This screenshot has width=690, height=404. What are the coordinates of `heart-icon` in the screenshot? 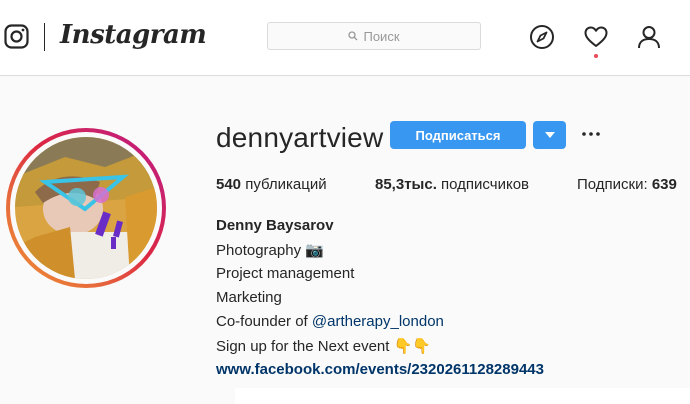 It's located at (596, 37).